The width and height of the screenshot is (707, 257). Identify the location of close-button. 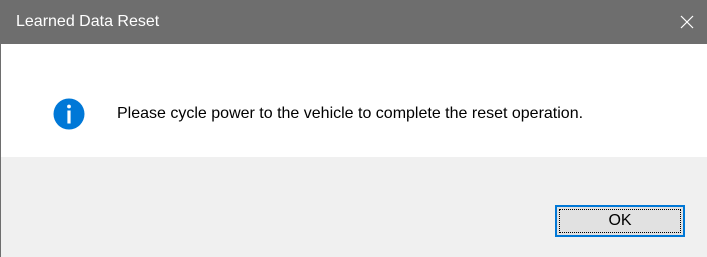
(687, 22).